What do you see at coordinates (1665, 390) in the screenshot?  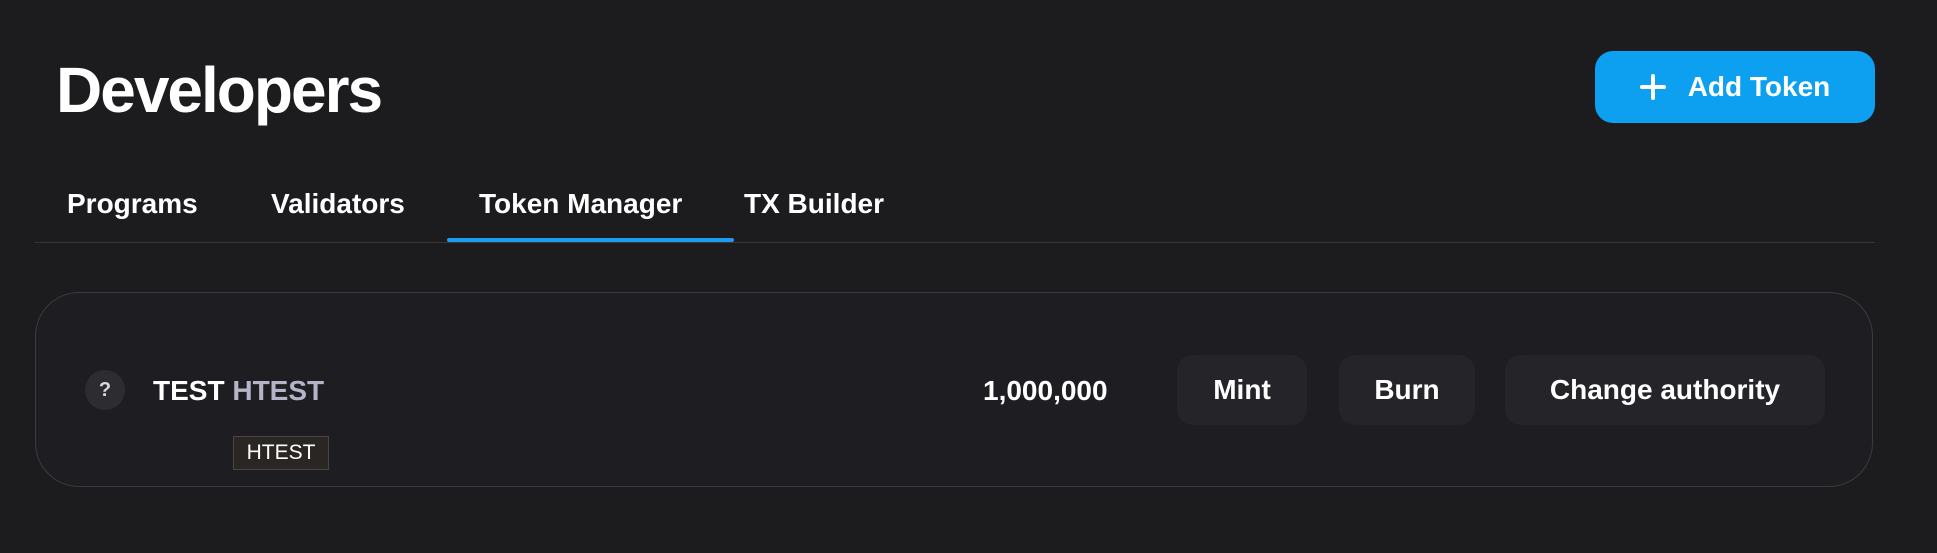 I see `change-authority-button: Change authority` at bounding box center [1665, 390].